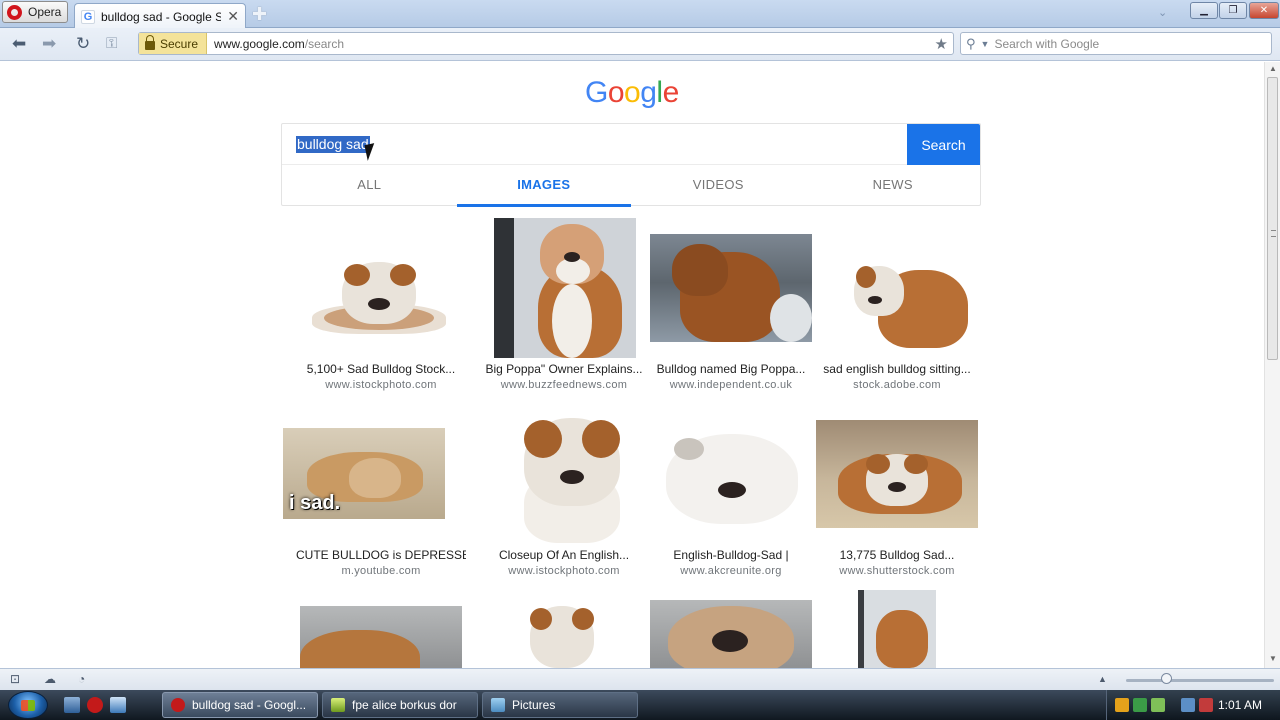  I want to click on network-icon, so click(1140, 705).